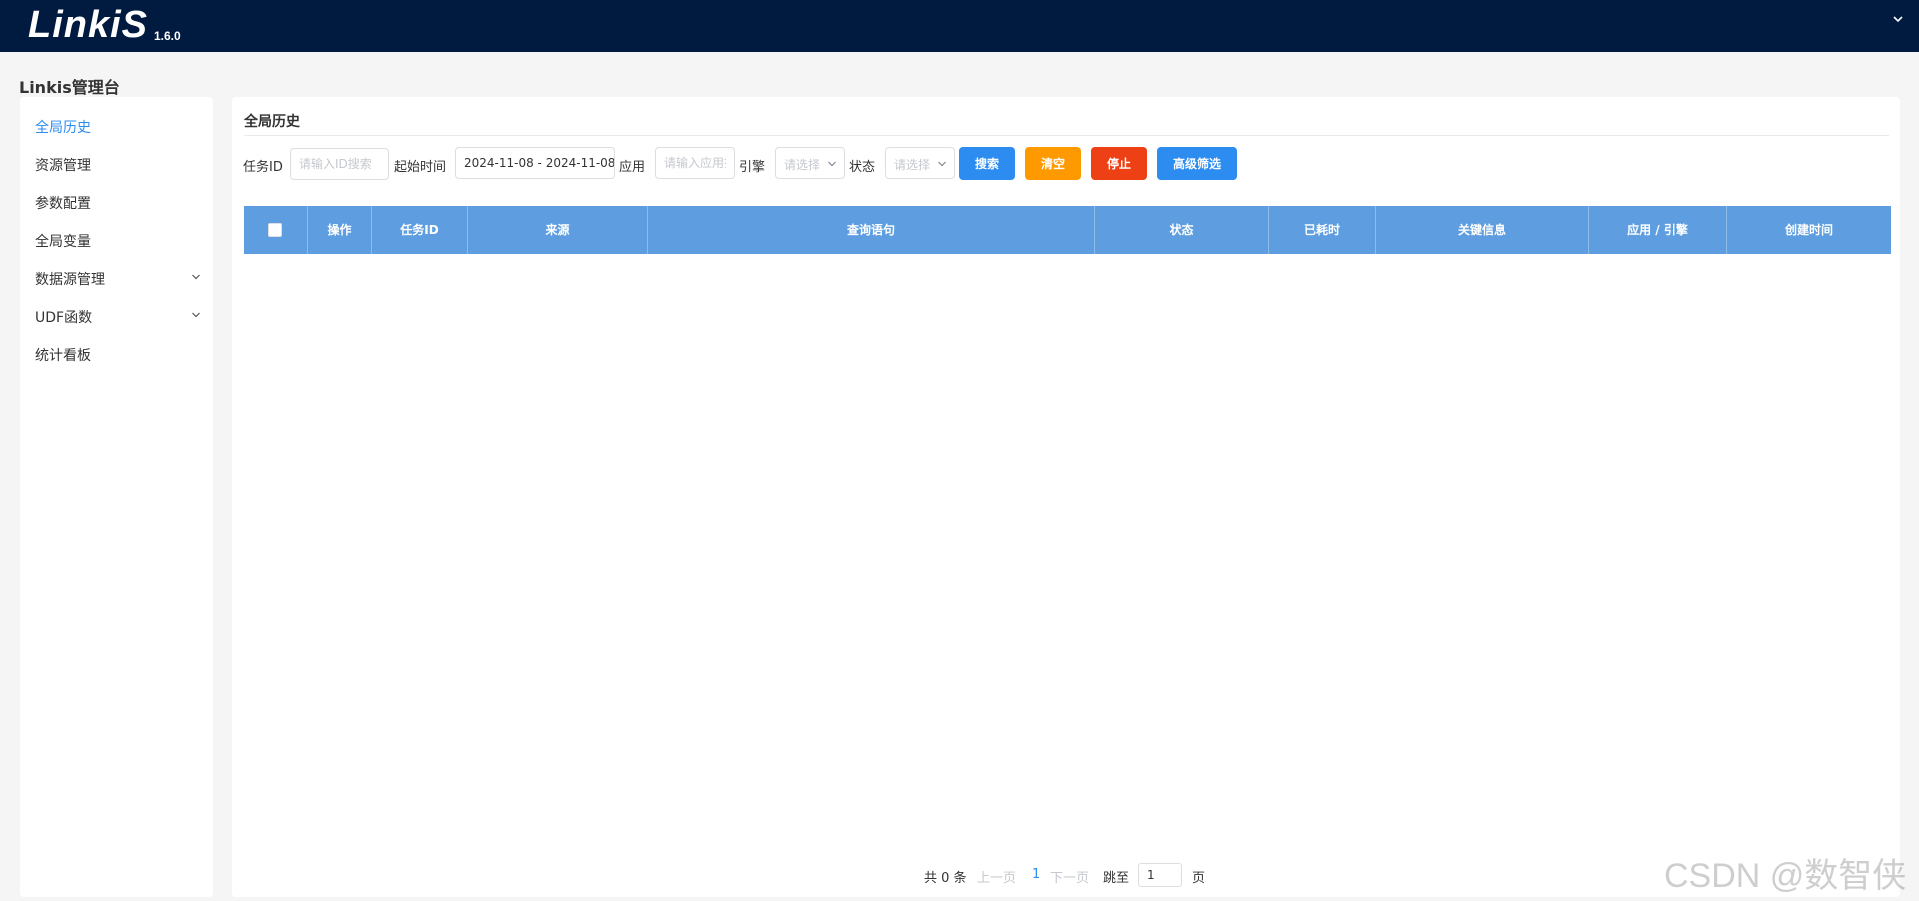 This screenshot has height=901, width=1919. I want to click on engine-label: 引擎, so click(752, 167).